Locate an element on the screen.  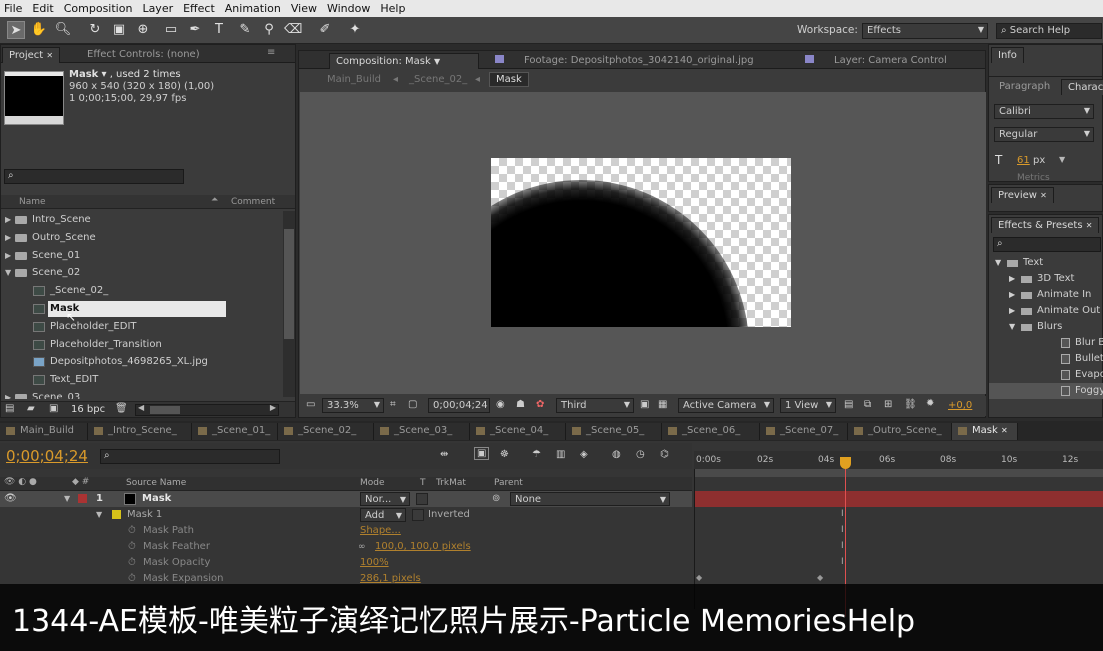
snapshot-icon: ◉ is located at coordinates (500, 404).